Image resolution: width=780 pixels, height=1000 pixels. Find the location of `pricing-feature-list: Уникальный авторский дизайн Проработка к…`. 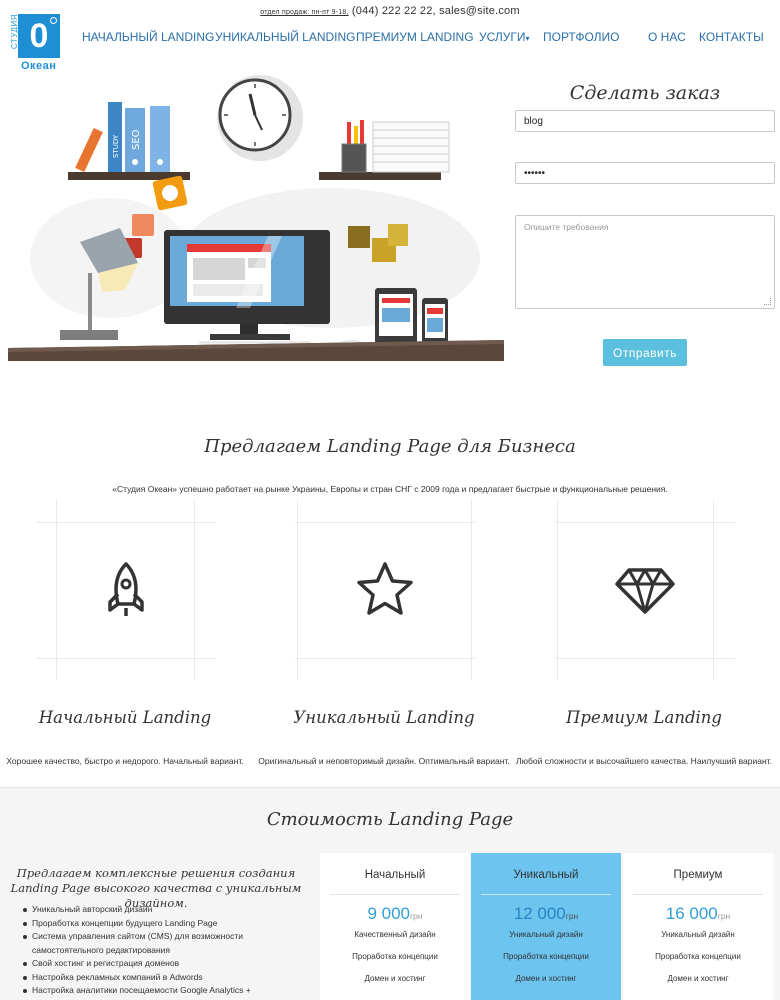

pricing-feature-list: Уникальный авторский дизайн Проработка к… is located at coordinates (167, 950).